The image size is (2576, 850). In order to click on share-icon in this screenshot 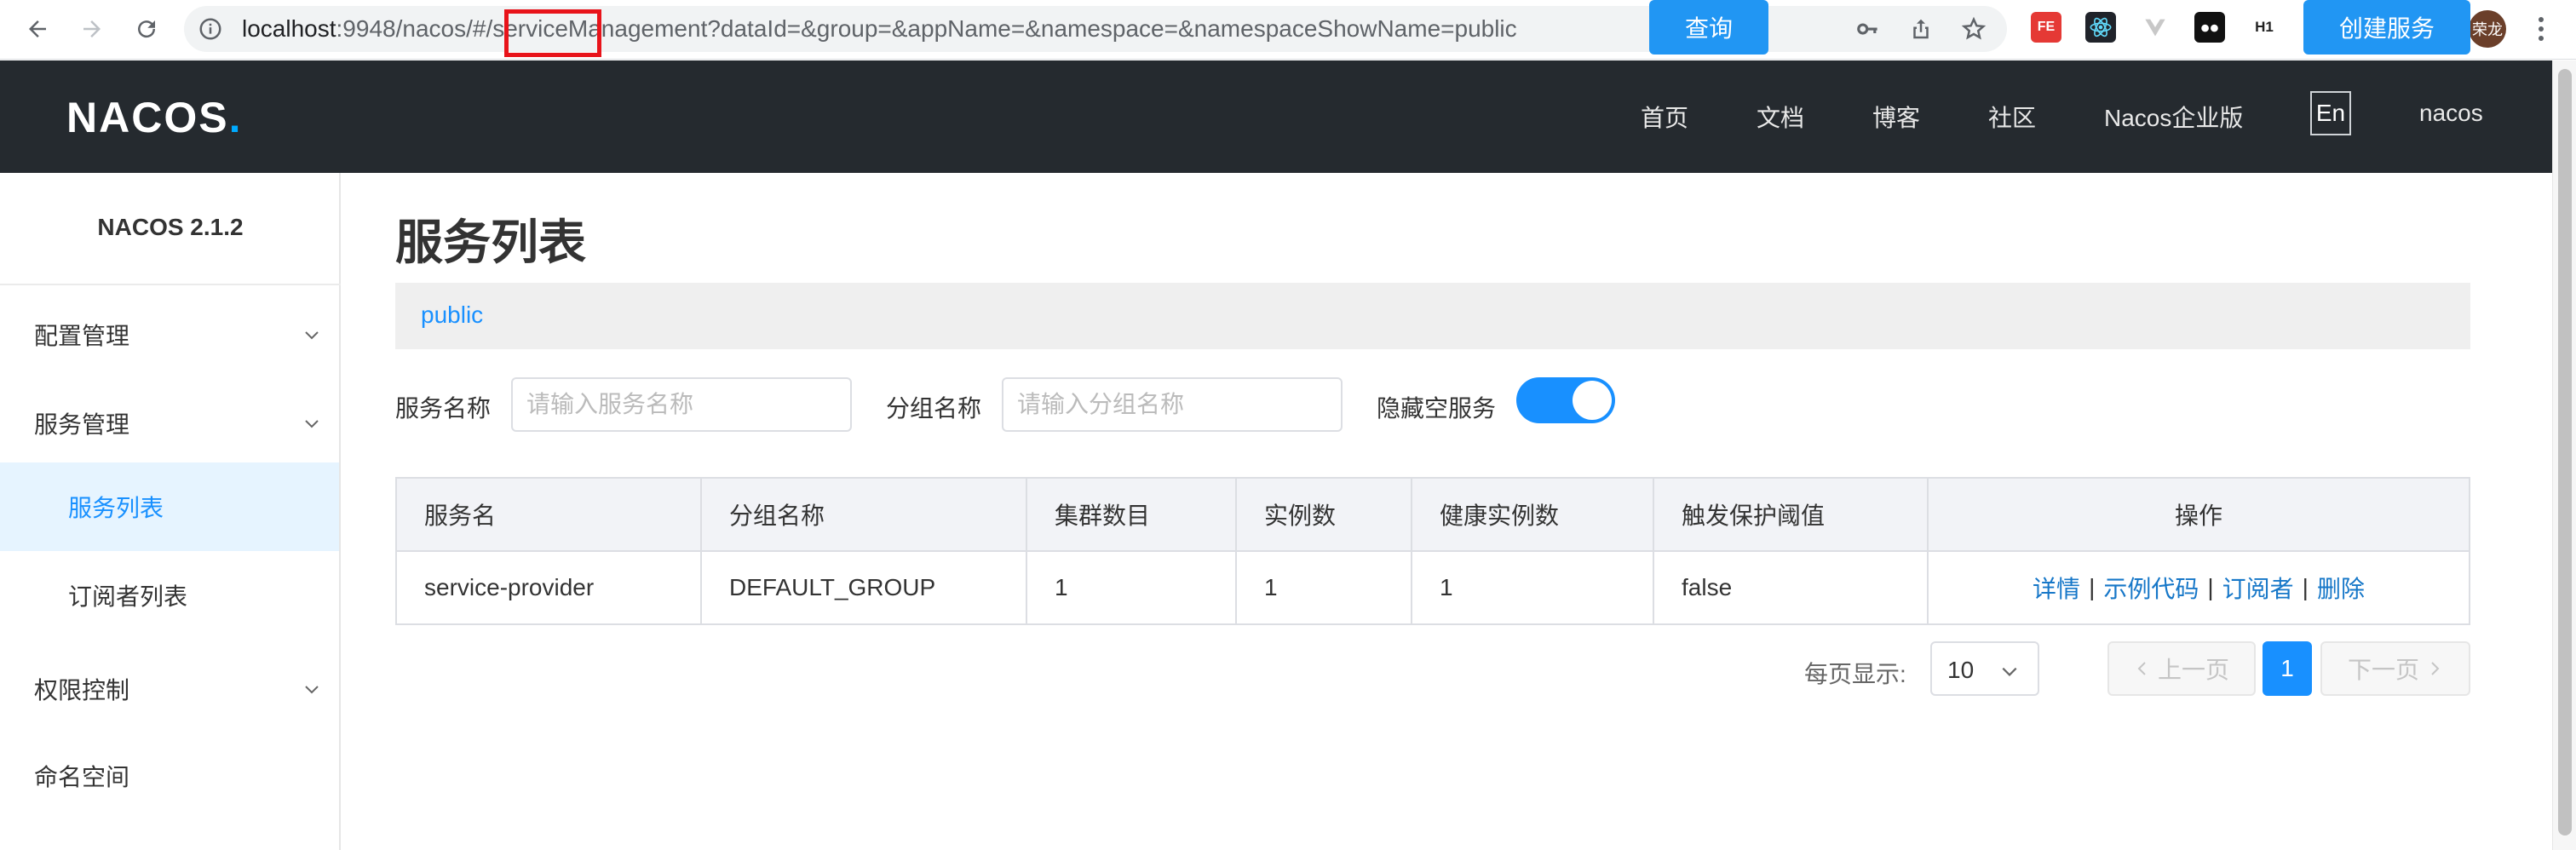, I will do `click(1921, 29)`.